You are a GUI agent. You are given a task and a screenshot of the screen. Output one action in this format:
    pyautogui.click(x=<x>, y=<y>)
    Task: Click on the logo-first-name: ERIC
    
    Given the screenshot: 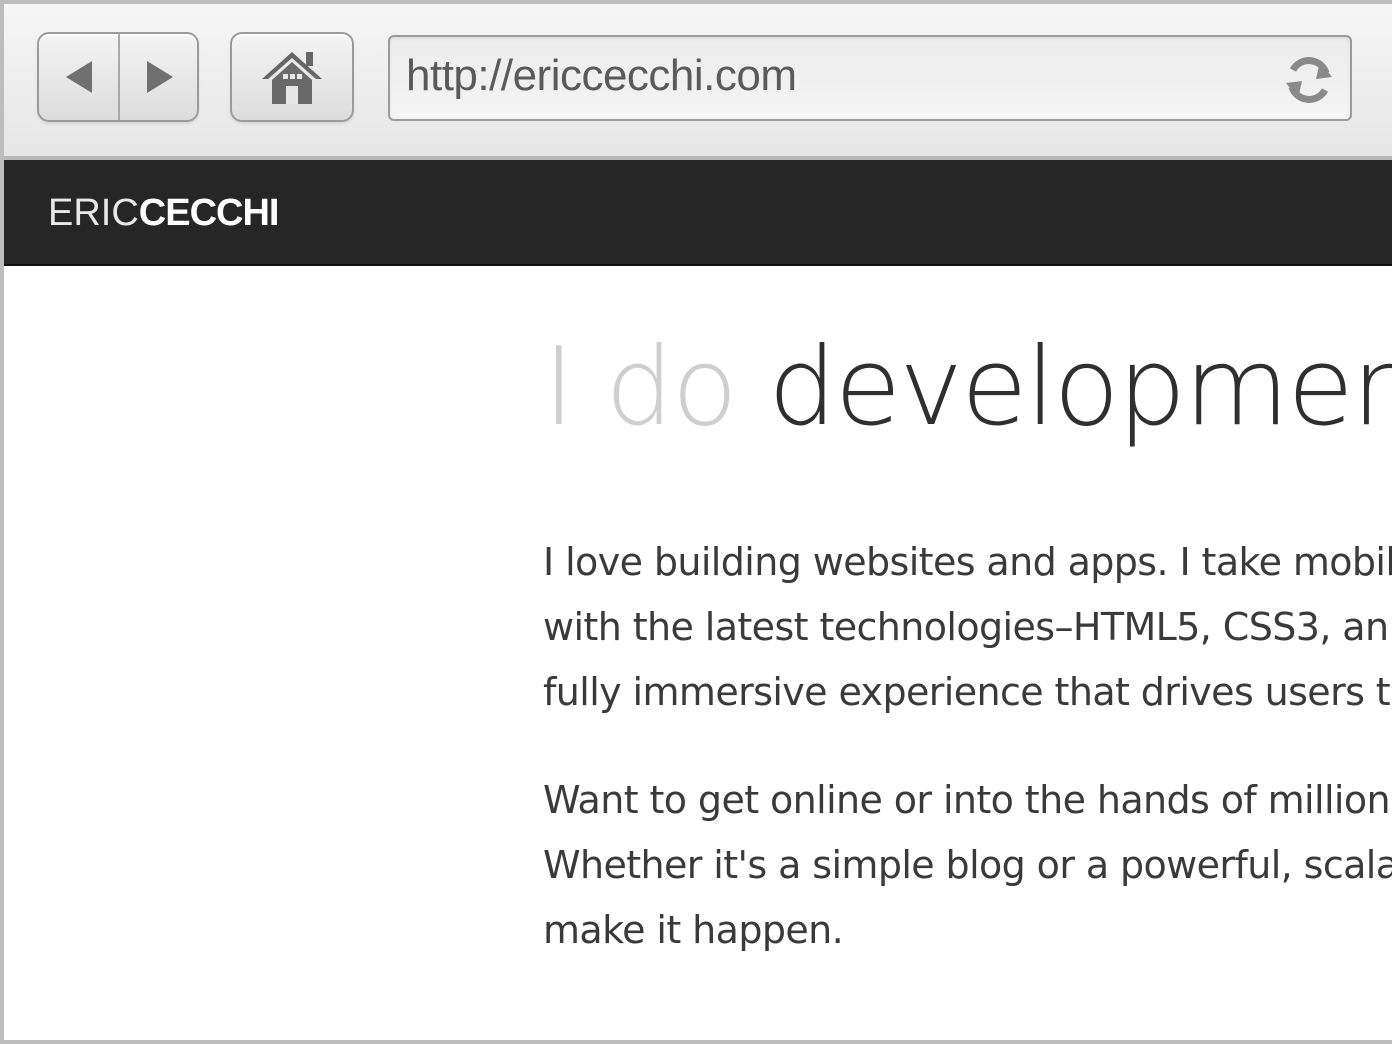 What is the action you would take?
    pyautogui.click(x=93, y=213)
    